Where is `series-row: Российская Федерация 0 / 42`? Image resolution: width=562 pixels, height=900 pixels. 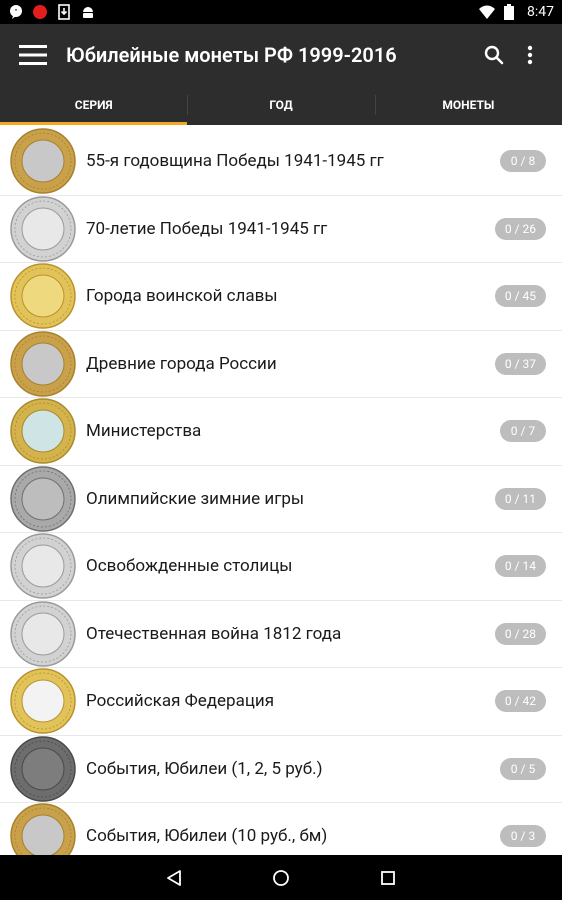 series-row: Российская Федерация 0 / 42 is located at coordinates (281, 702).